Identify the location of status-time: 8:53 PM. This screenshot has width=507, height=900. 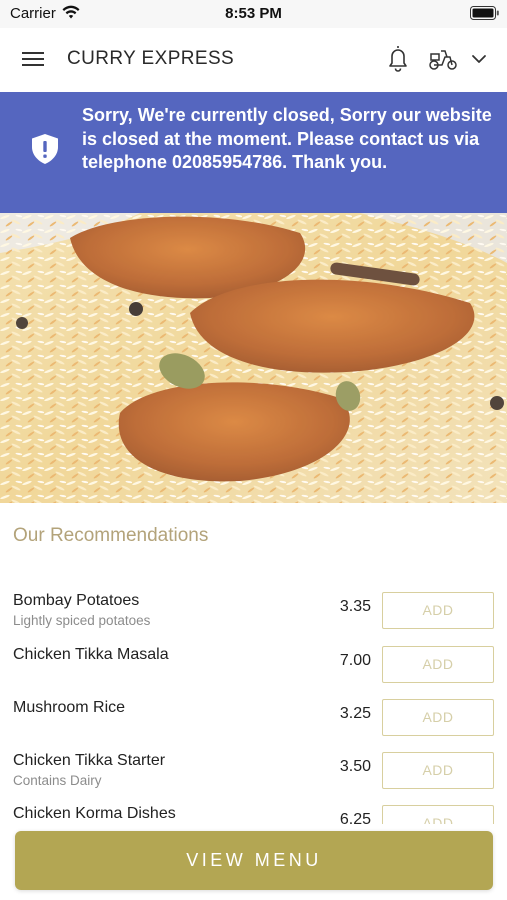
(253, 13).